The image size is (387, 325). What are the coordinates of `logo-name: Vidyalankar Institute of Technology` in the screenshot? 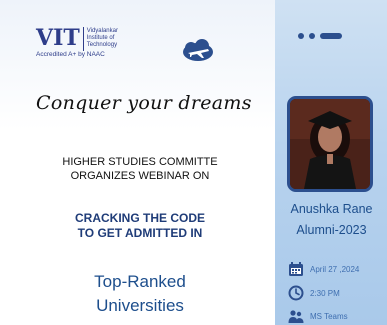 It's located at (102, 38).